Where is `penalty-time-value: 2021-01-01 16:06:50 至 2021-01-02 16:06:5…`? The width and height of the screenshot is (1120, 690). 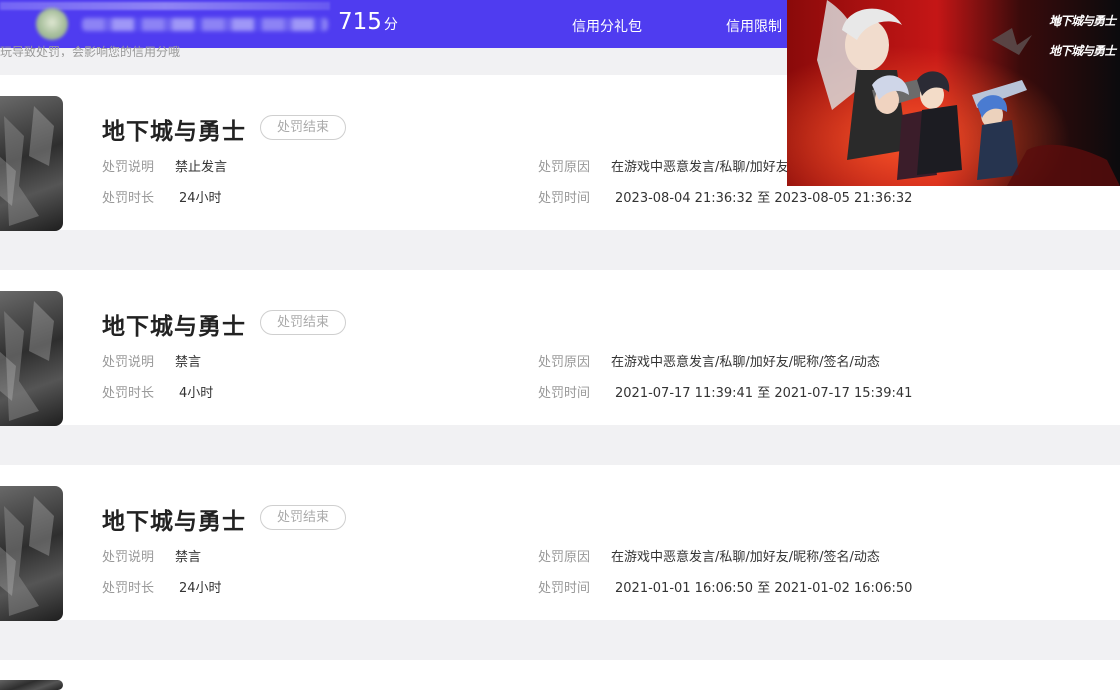
penalty-time-value: 2021-01-01 16:06:50 至 2021-01-02 16:06:5… is located at coordinates (764, 588).